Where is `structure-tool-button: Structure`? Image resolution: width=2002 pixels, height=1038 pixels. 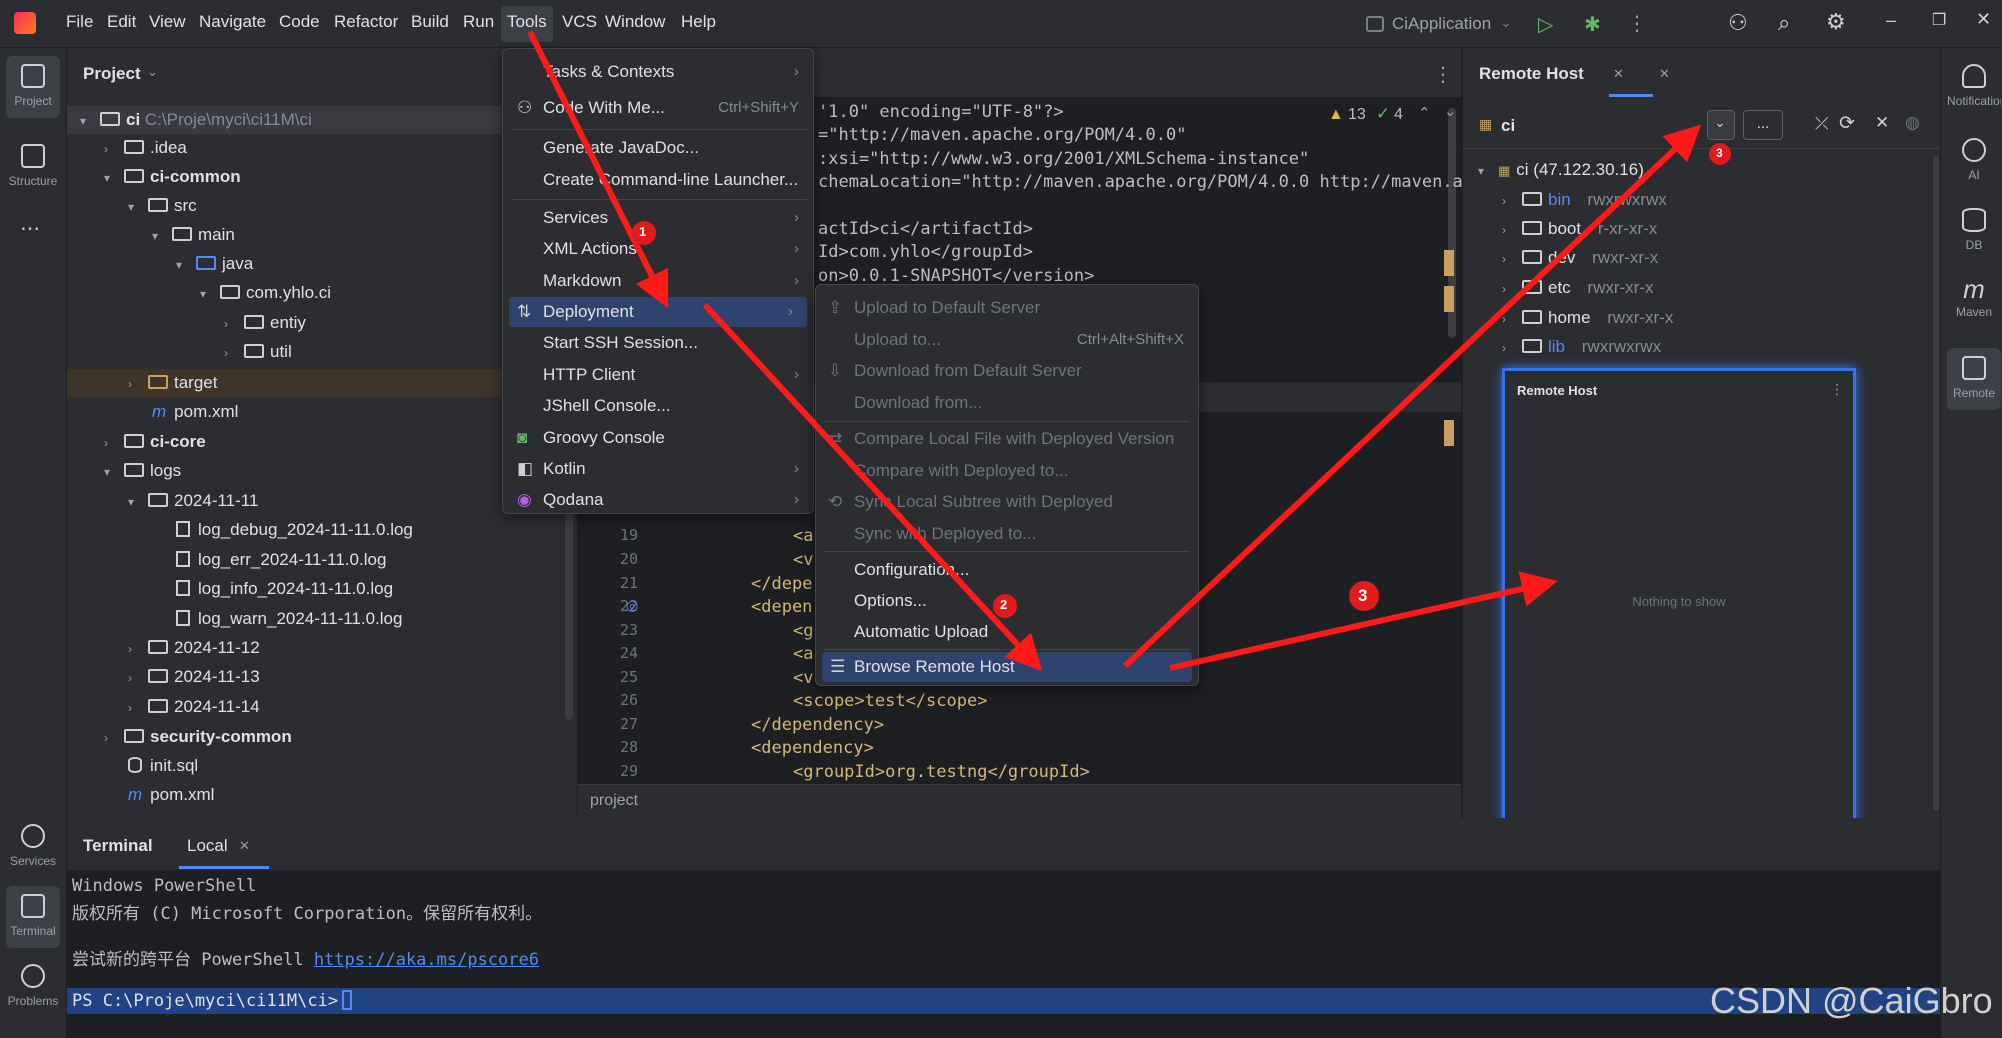 structure-tool-button: Structure is located at coordinates (33, 167).